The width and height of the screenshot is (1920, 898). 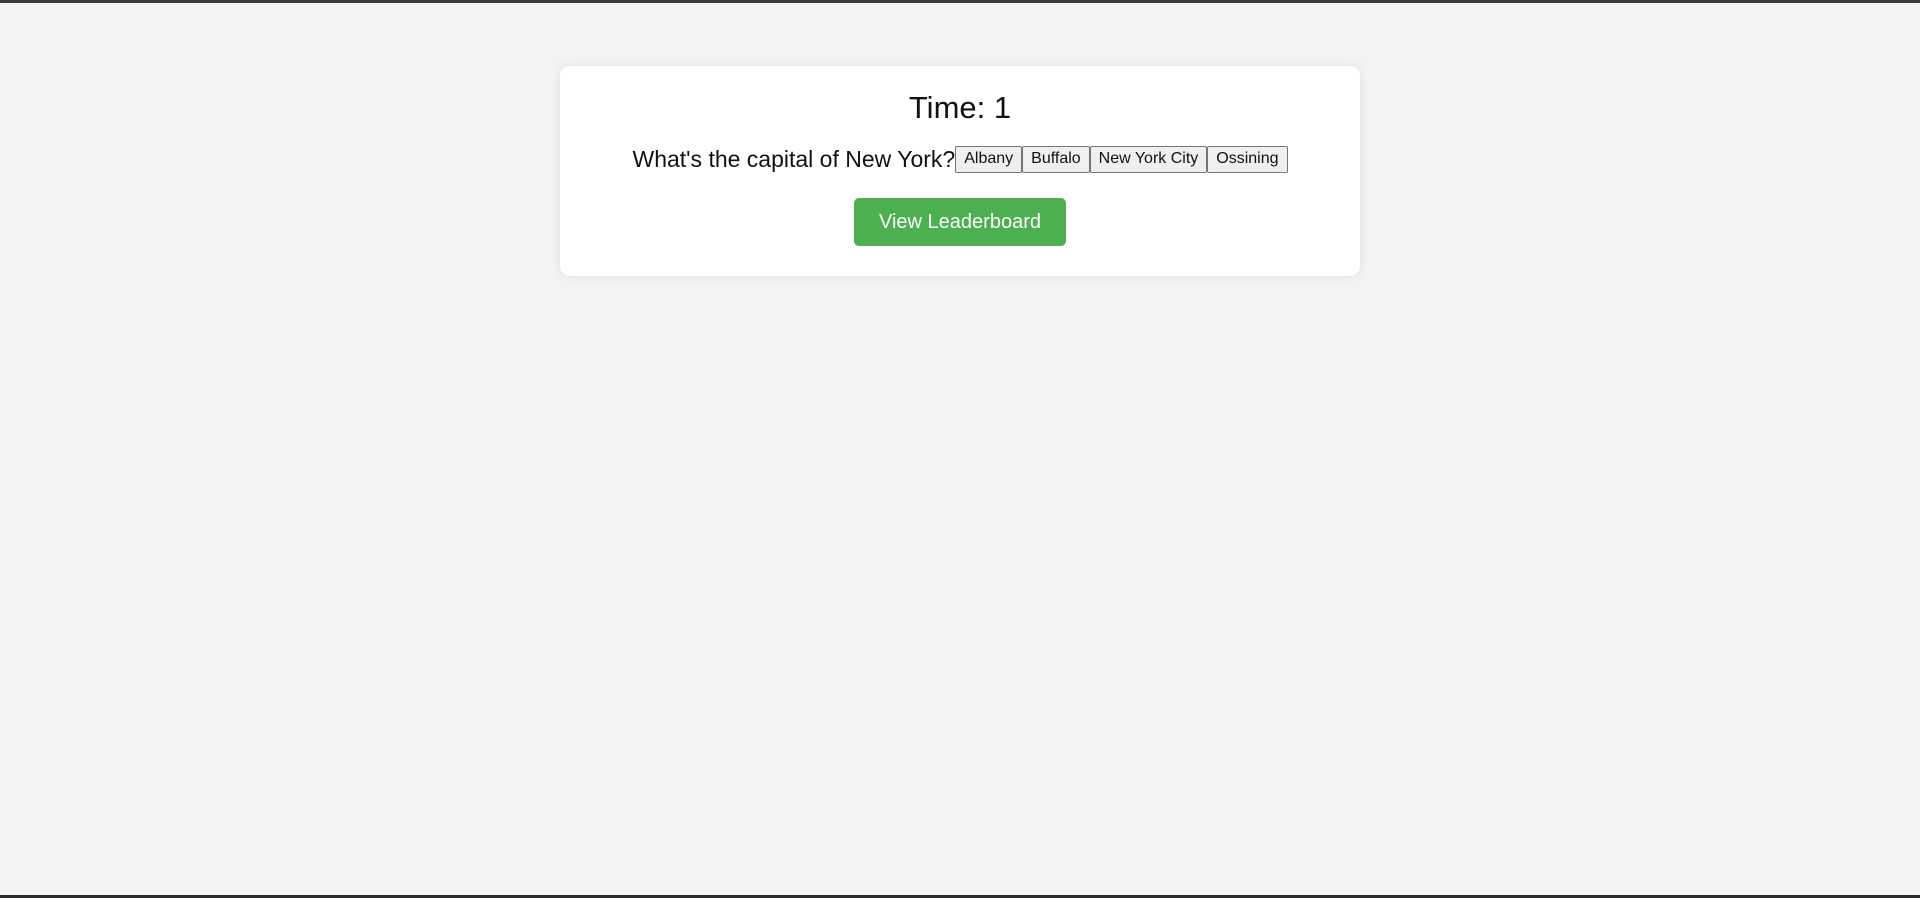 What do you see at coordinates (960, 222) in the screenshot?
I see `view-leaderboard-button: View Leaderboard` at bounding box center [960, 222].